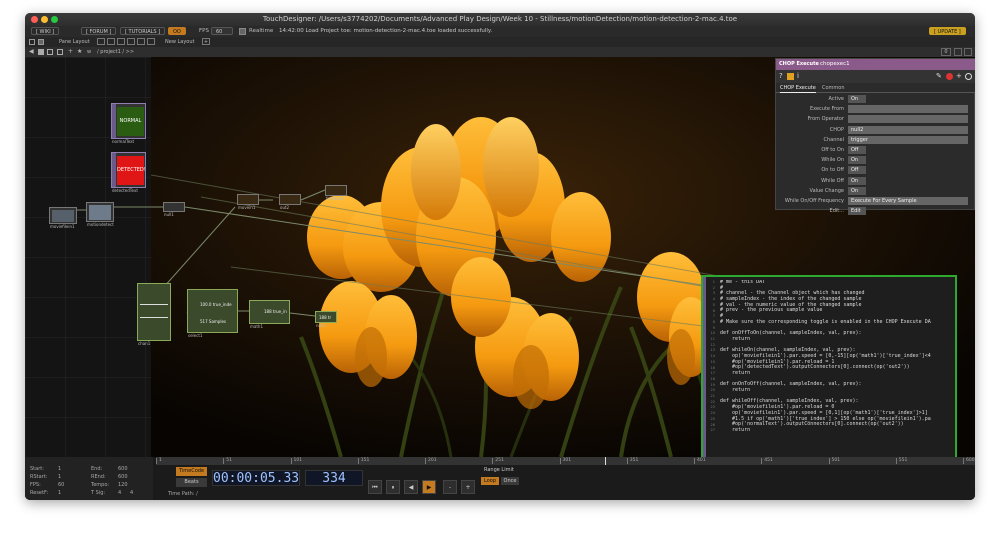 This screenshot has height=537, width=1000. I want to click on param-name: While On, so click(832, 160).